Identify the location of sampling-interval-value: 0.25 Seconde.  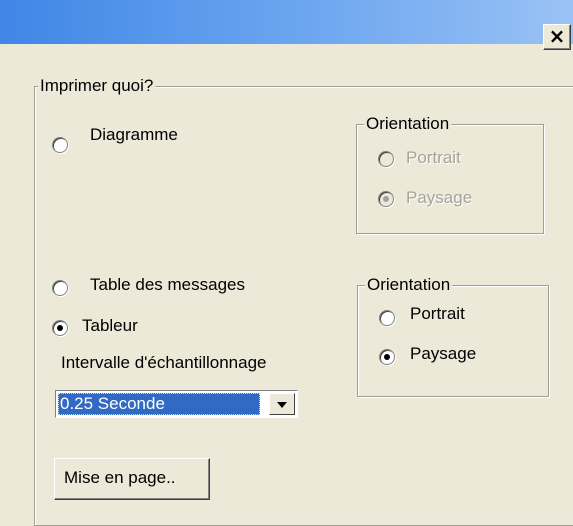
(159, 404).